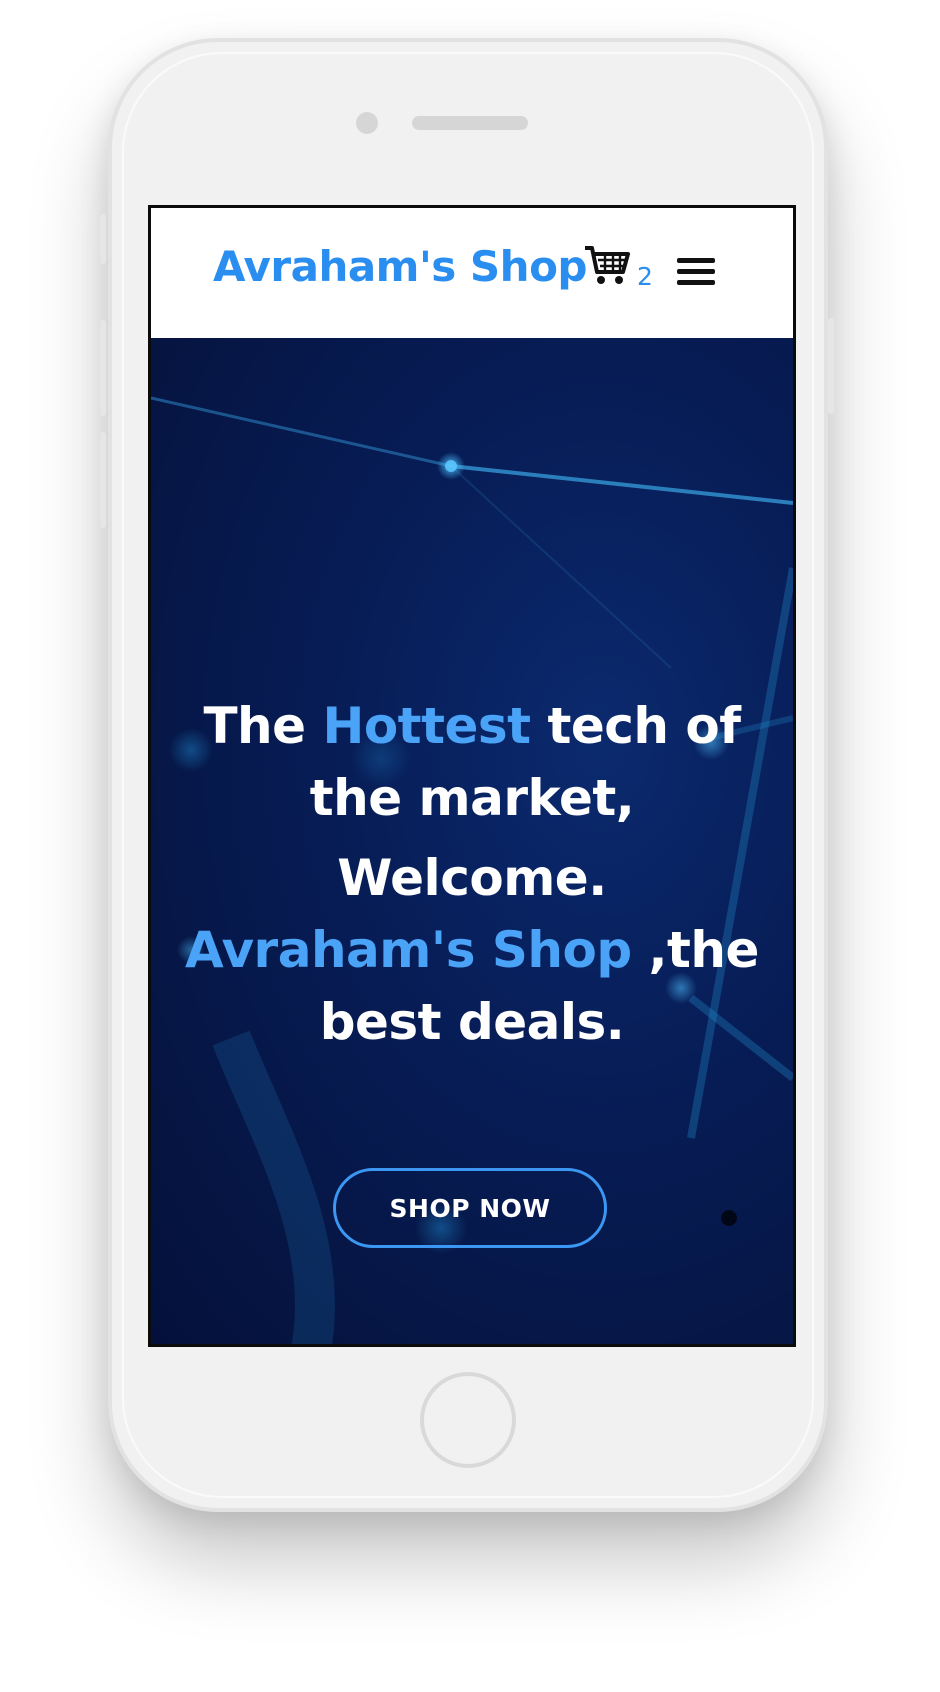 The width and height of the screenshot is (940, 1692). I want to click on front-camera, so click(367, 123).